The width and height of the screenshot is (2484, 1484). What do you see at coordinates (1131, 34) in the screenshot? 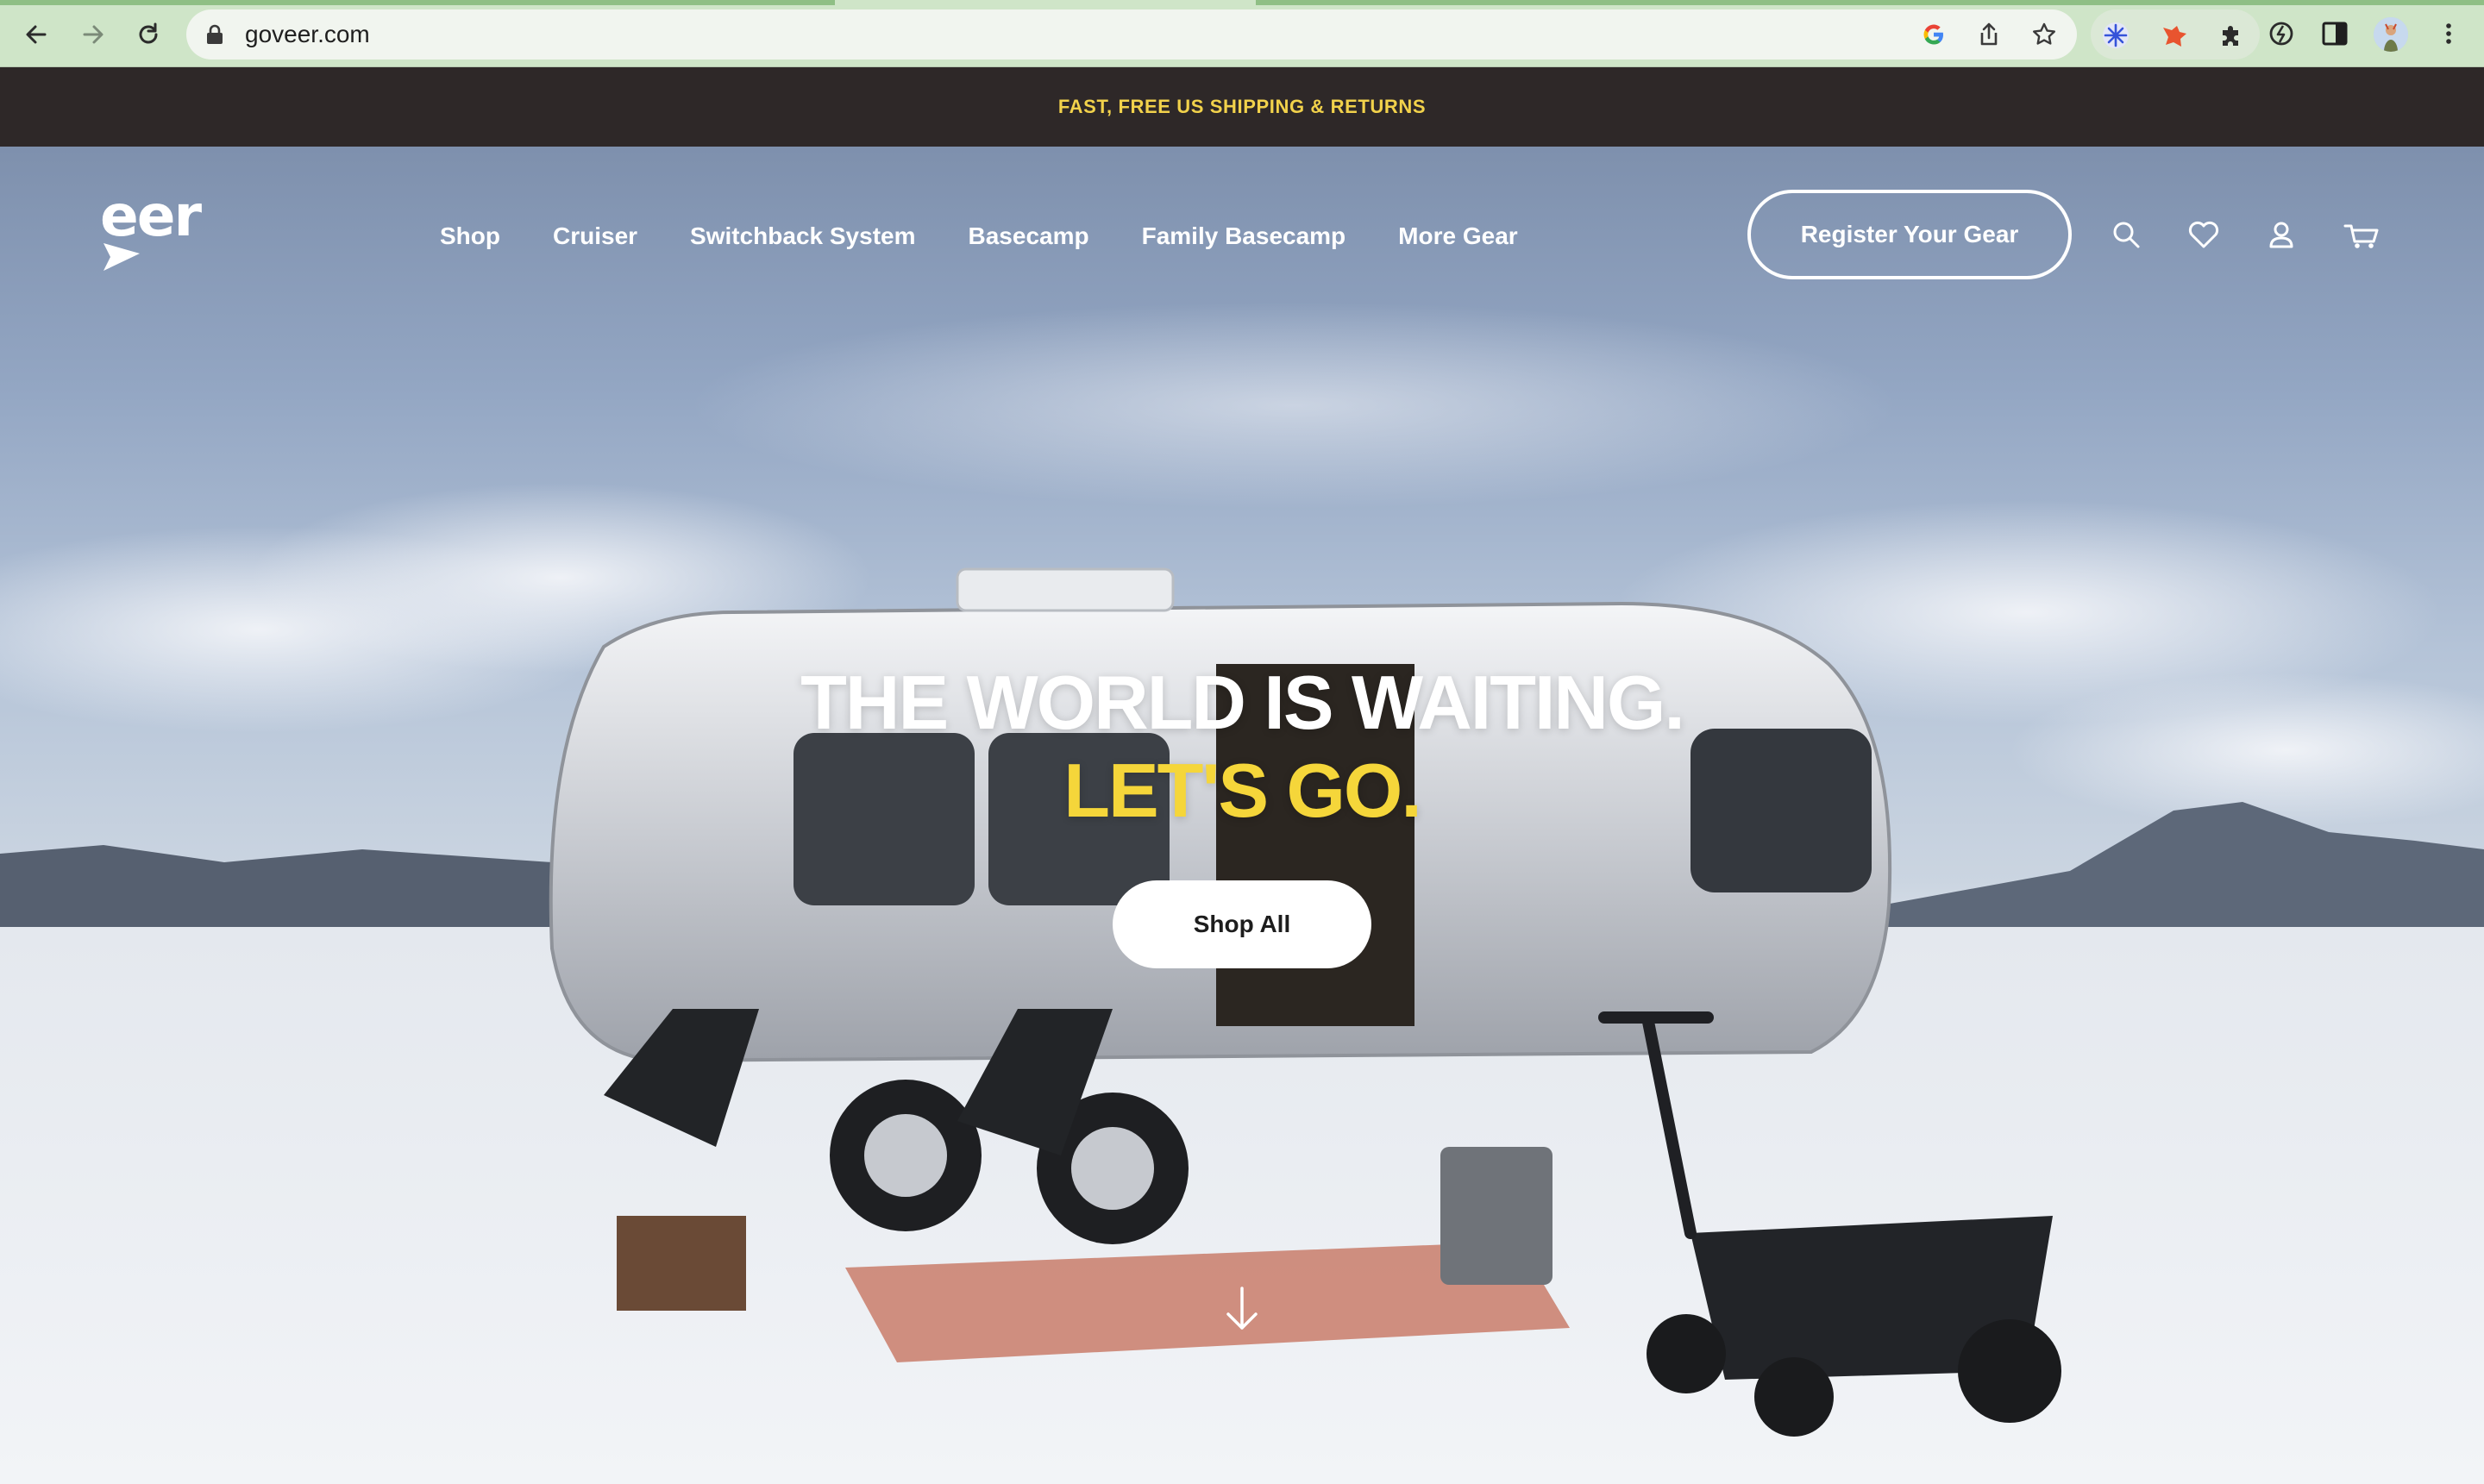
I see `address-bar: goveer.com` at bounding box center [1131, 34].